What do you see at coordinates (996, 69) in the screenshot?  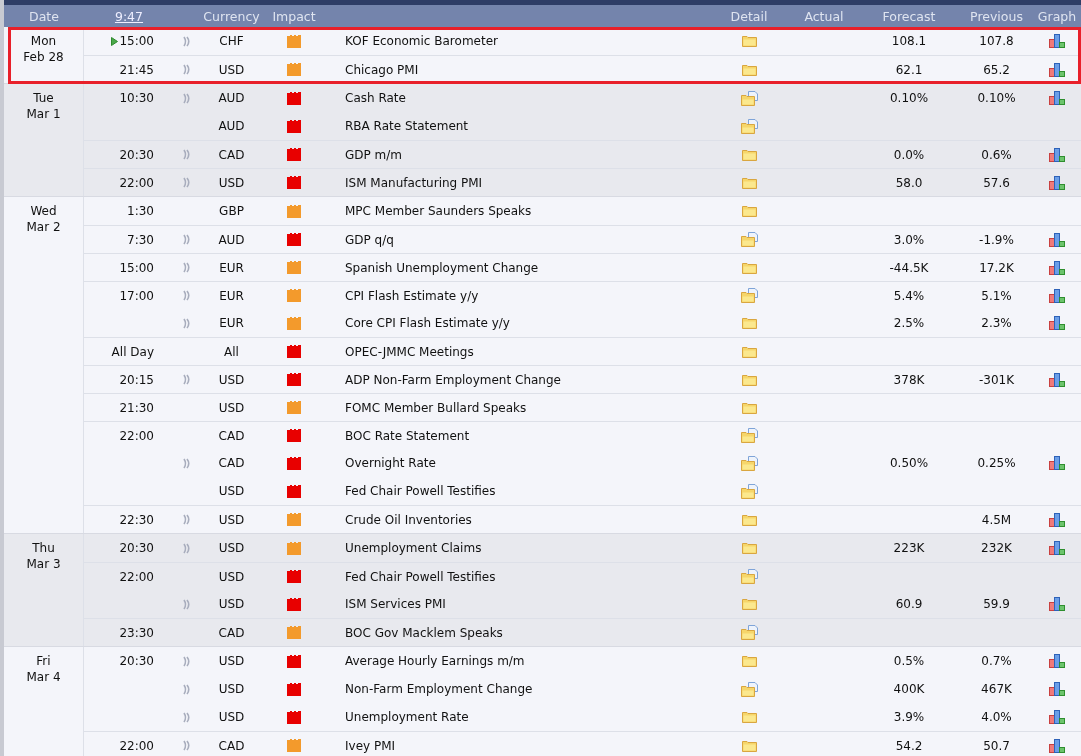 I see `previous-value: 65.2` at bounding box center [996, 69].